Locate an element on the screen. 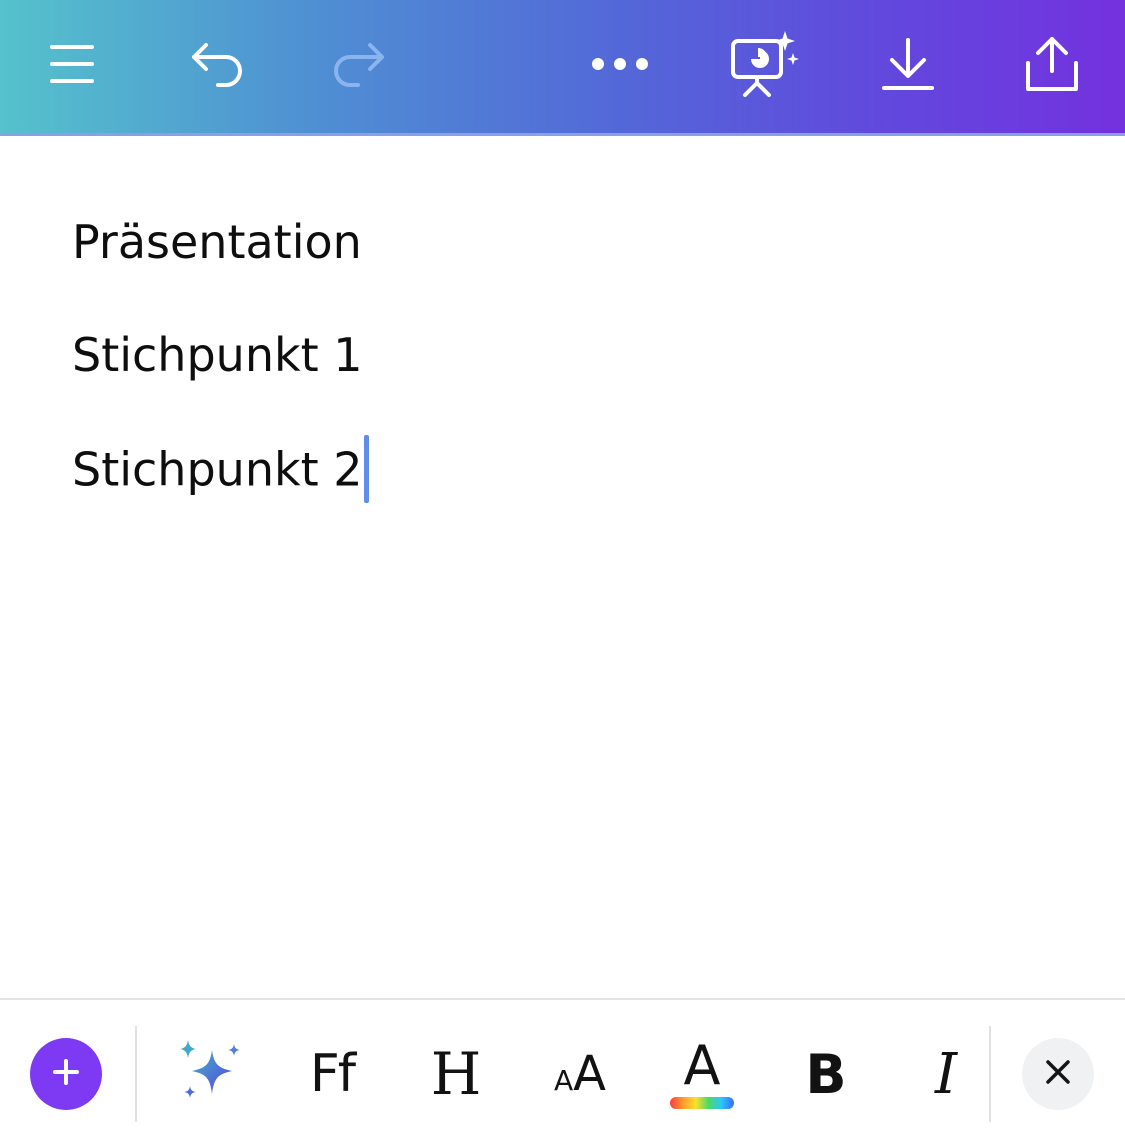 The image size is (1125, 1148). share-icon is located at coordinates (1052, 64).